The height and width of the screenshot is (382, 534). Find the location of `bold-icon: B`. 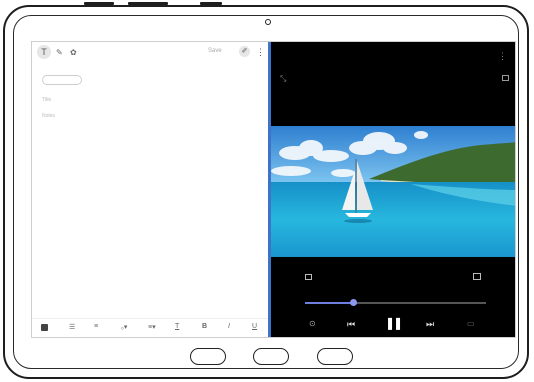

bold-icon: B is located at coordinates (204, 326).